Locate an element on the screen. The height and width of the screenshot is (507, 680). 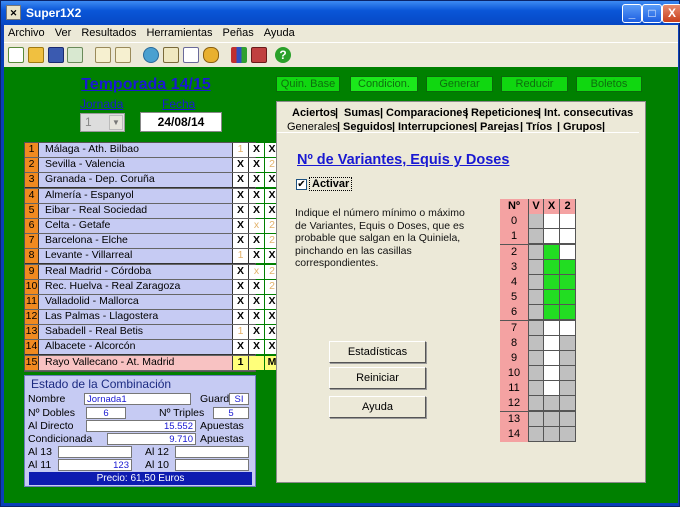
export-icon is located at coordinates (75, 55).